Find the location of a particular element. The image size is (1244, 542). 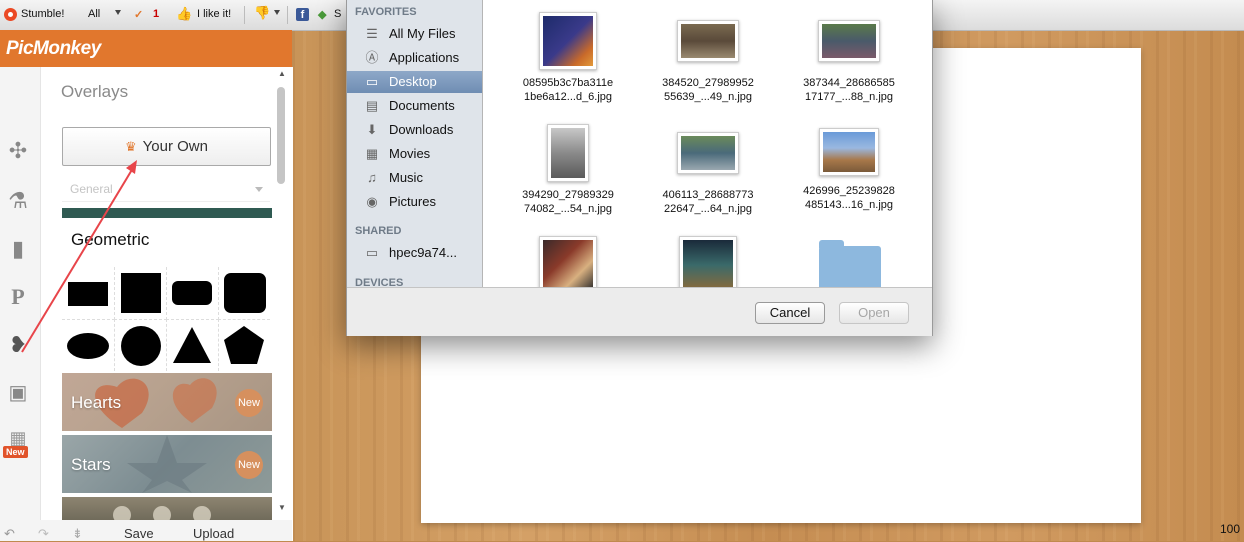

all-dropdown: All is located at coordinates (94, 14).